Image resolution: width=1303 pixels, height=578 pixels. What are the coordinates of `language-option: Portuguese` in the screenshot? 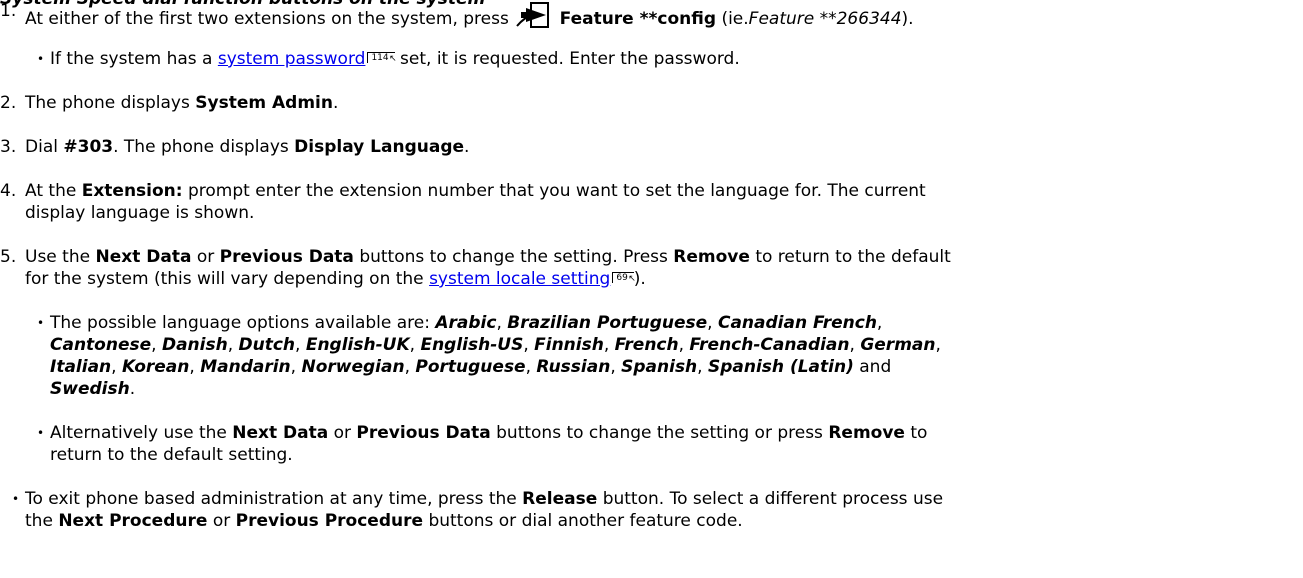 It's located at (470, 367).